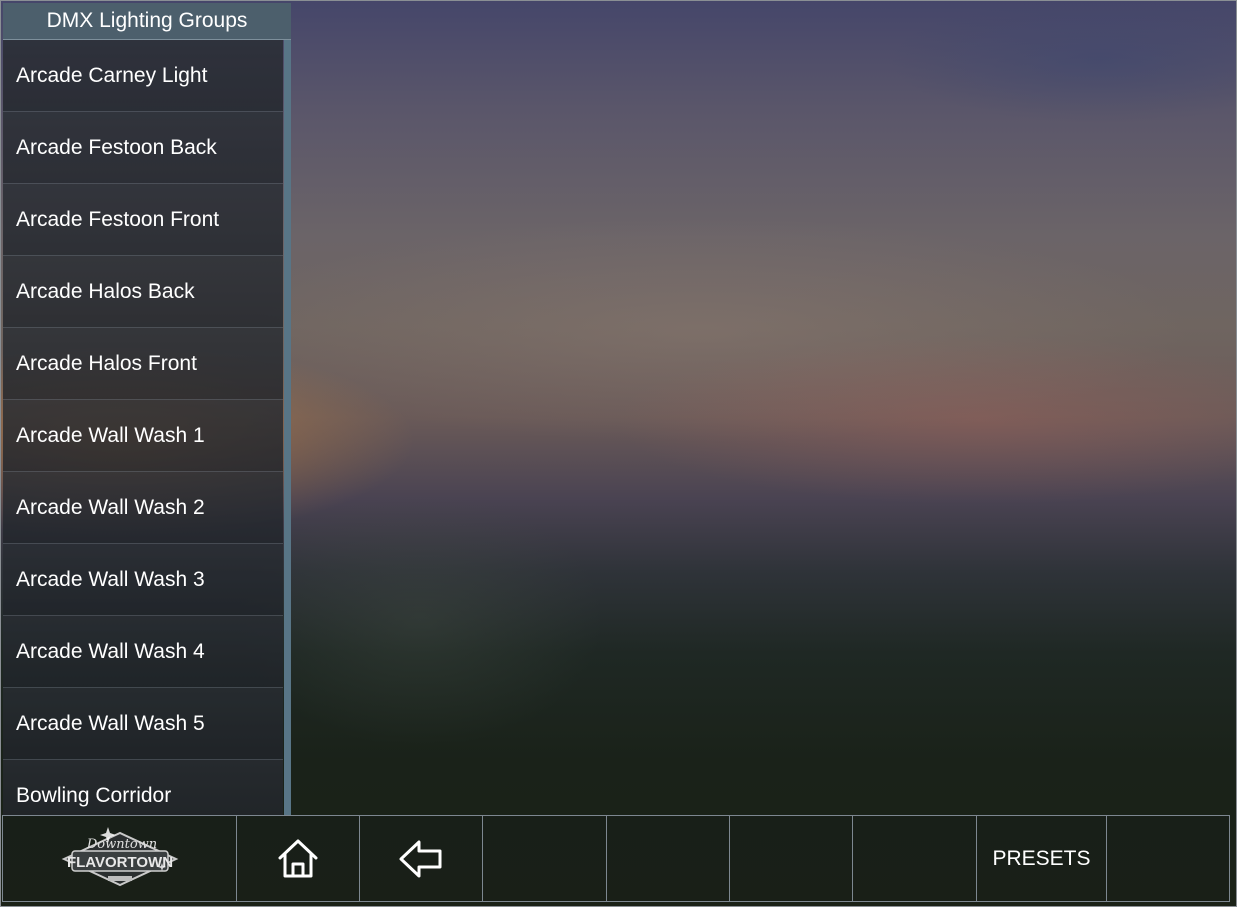 This screenshot has width=1237, height=907. I want to click on list-item: Arcade Carney Light, so click(143, 76).